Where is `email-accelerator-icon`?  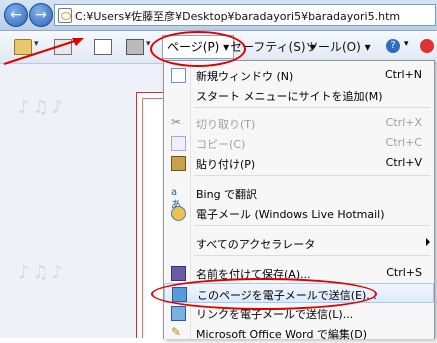
email-accelerator-icon is located at coordinates (178, 213).